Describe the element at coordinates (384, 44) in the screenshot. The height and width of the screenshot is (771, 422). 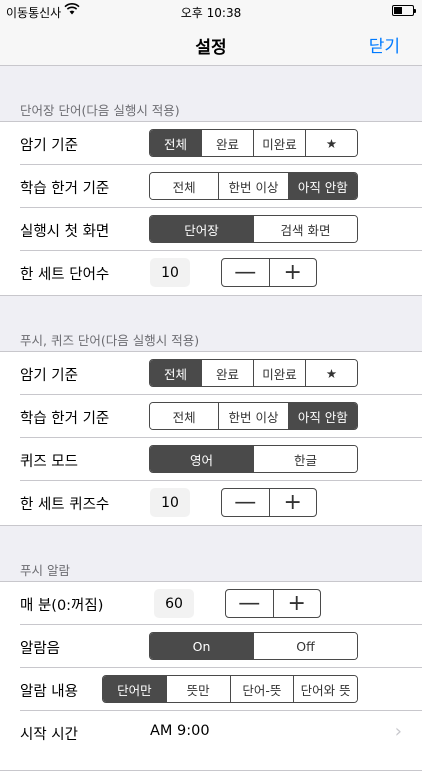
I see `close-button: 닫기` at that location.